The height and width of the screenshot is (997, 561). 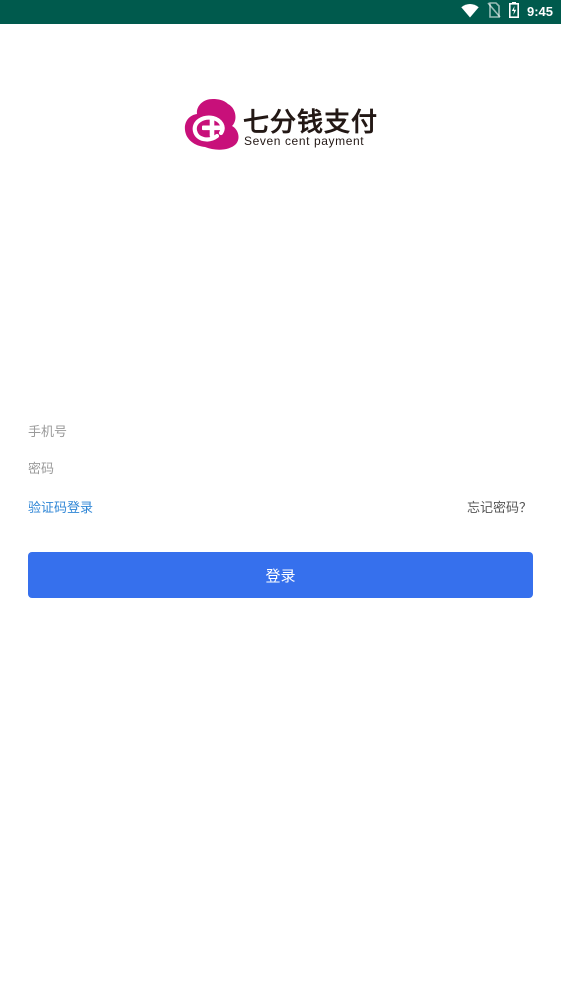 I want to click on password-input, so click(x=280, y=469).